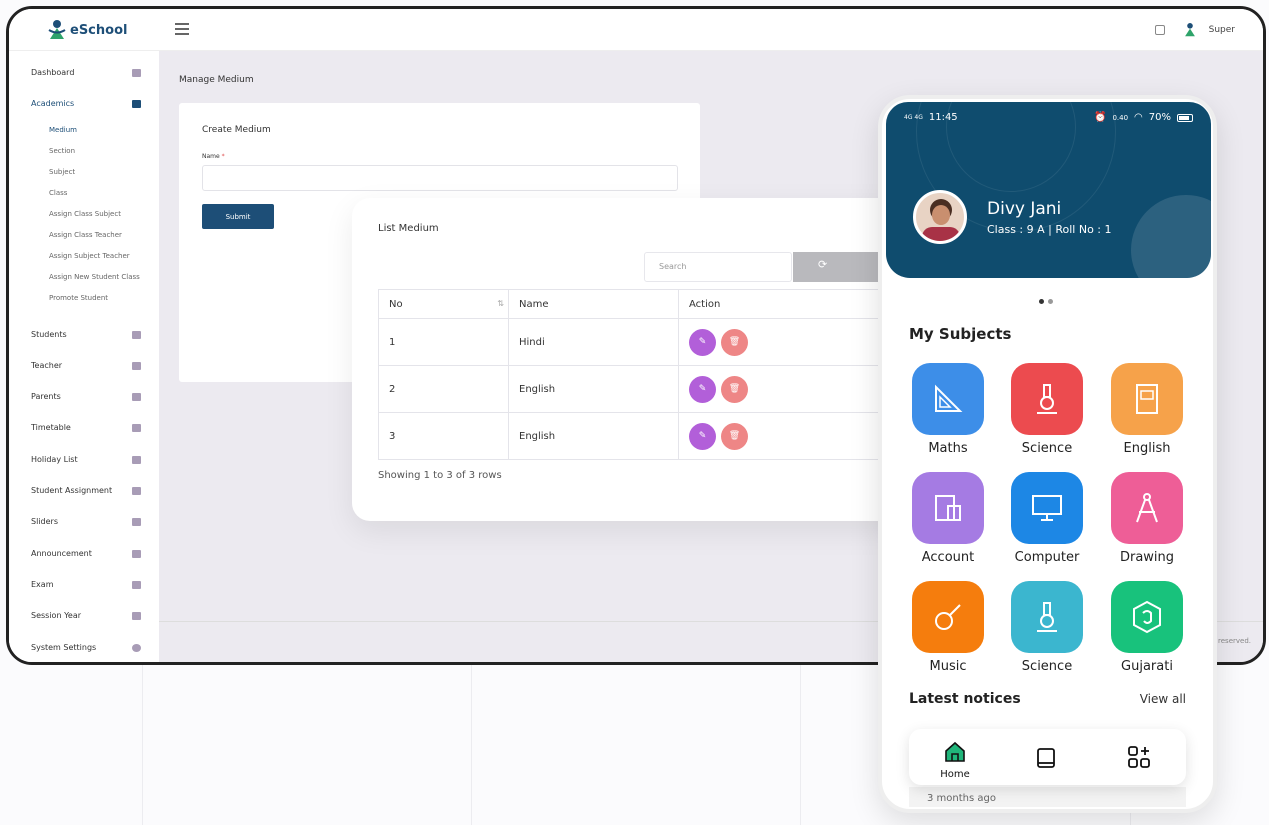 The image size is (1269, 825). What do you see at coordinates (63, 130) in the screenshot?
I see `sidebar-sub-medium: Medium` at bounding box center [63, 130].